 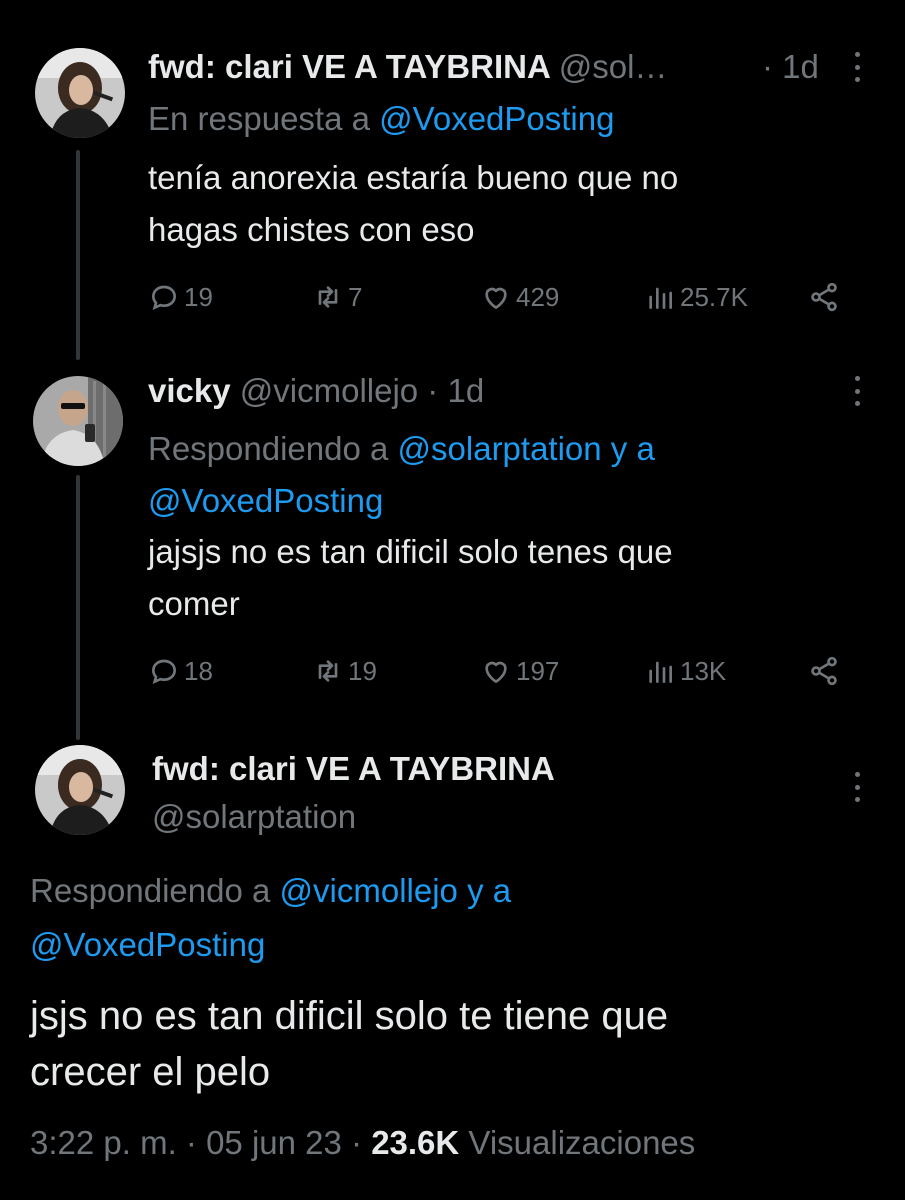 I want to click on like-count: 197, so click(x=538, y=670).